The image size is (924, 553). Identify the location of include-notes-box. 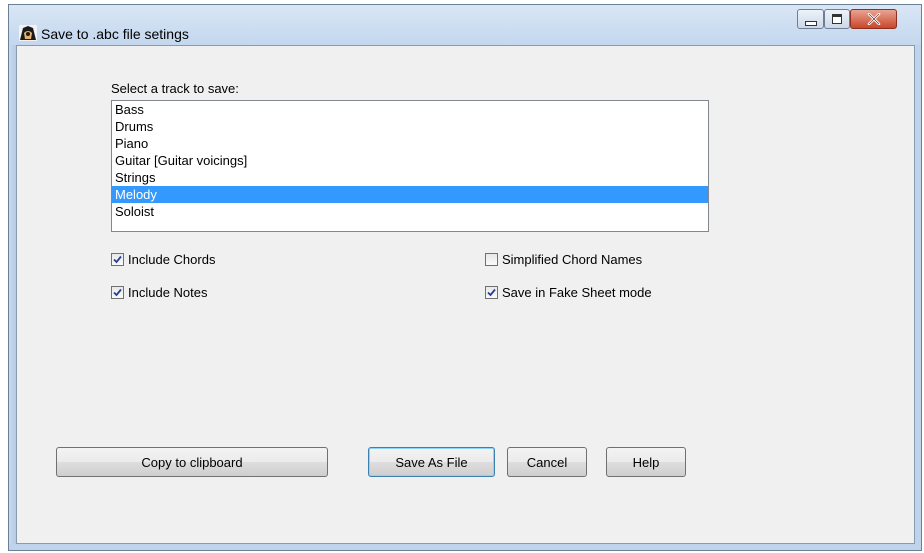
(117, 292).